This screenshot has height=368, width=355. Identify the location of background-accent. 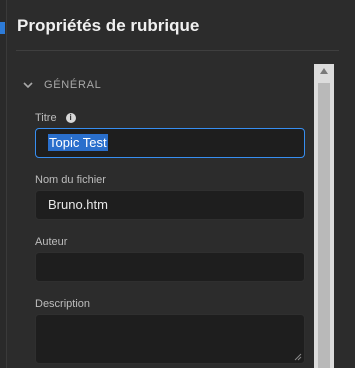
(2, 28).